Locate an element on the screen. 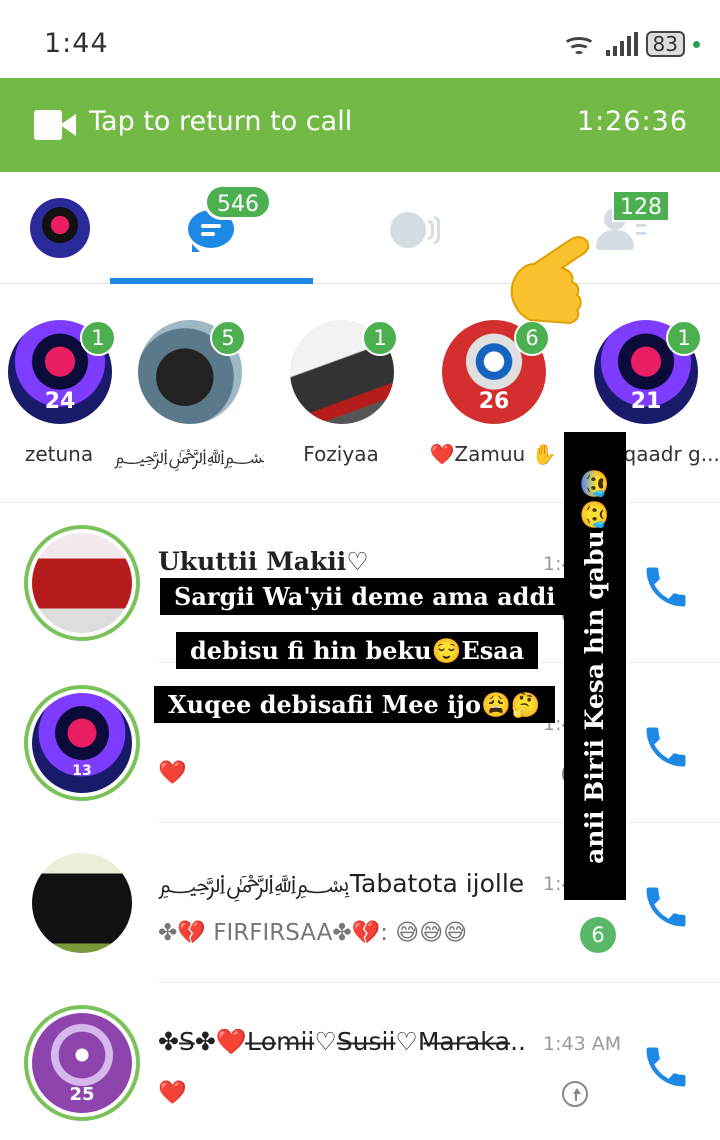 The width and height of the screenshot is (720, 1140). story-item: 5 ﷽✤❤️ .. is located at coordinates (189, 395).